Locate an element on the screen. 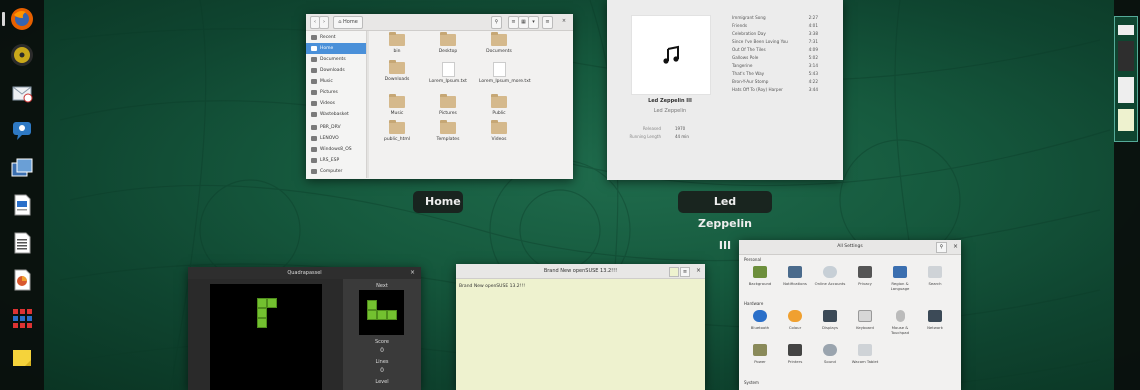  sidebar-item-recent: Recent is located at coordinates (336, 37).